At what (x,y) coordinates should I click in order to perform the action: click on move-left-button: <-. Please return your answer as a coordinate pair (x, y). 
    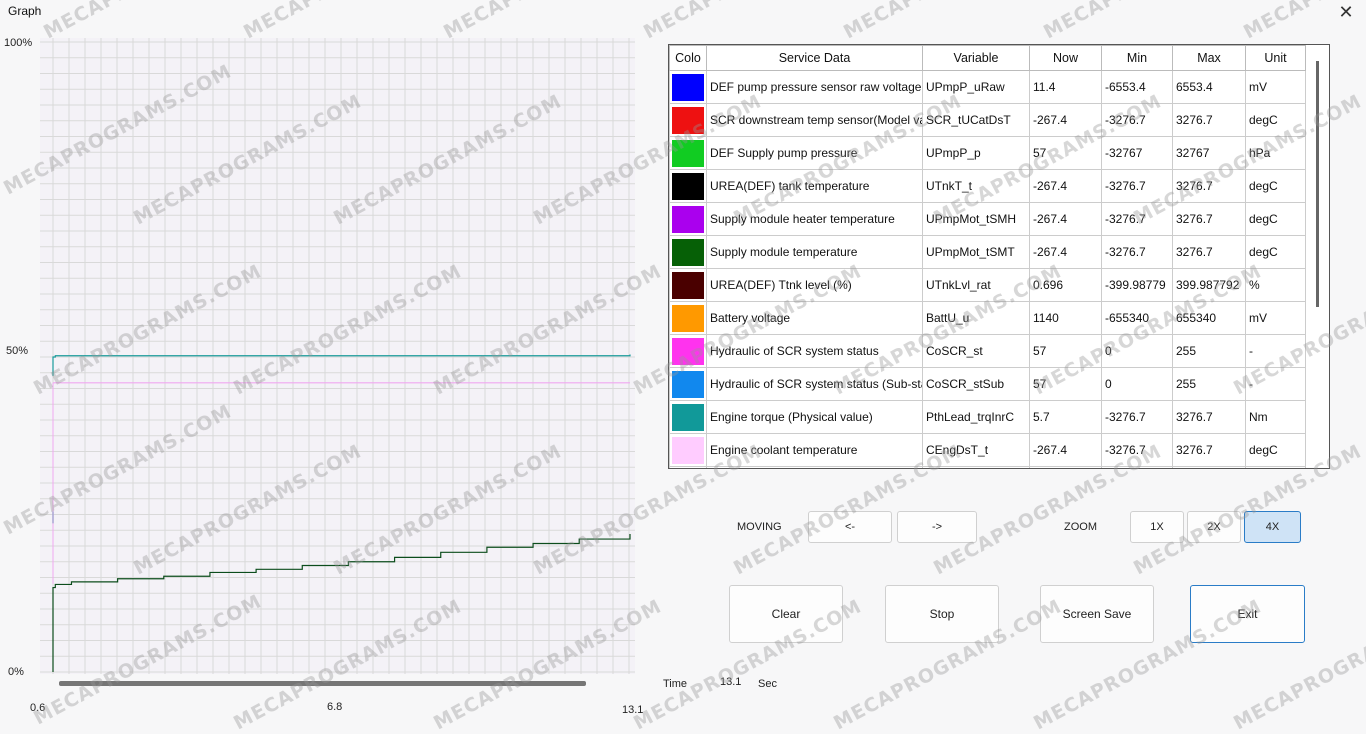
    Looking at the image, I should click on (850, 527).